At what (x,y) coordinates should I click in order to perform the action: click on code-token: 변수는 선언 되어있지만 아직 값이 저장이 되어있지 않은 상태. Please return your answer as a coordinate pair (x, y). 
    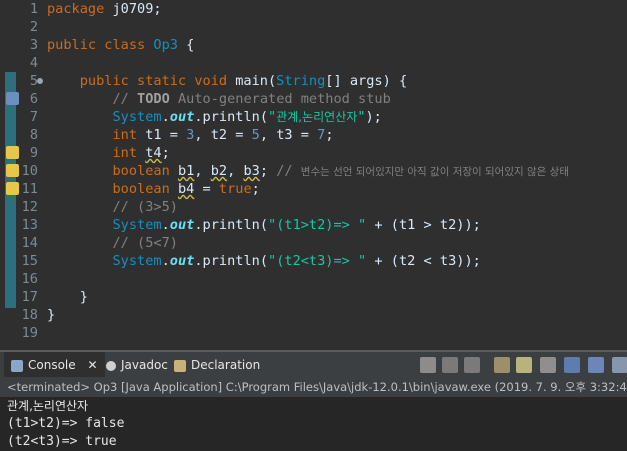
    Looking at the image, I should click on (434, 172).